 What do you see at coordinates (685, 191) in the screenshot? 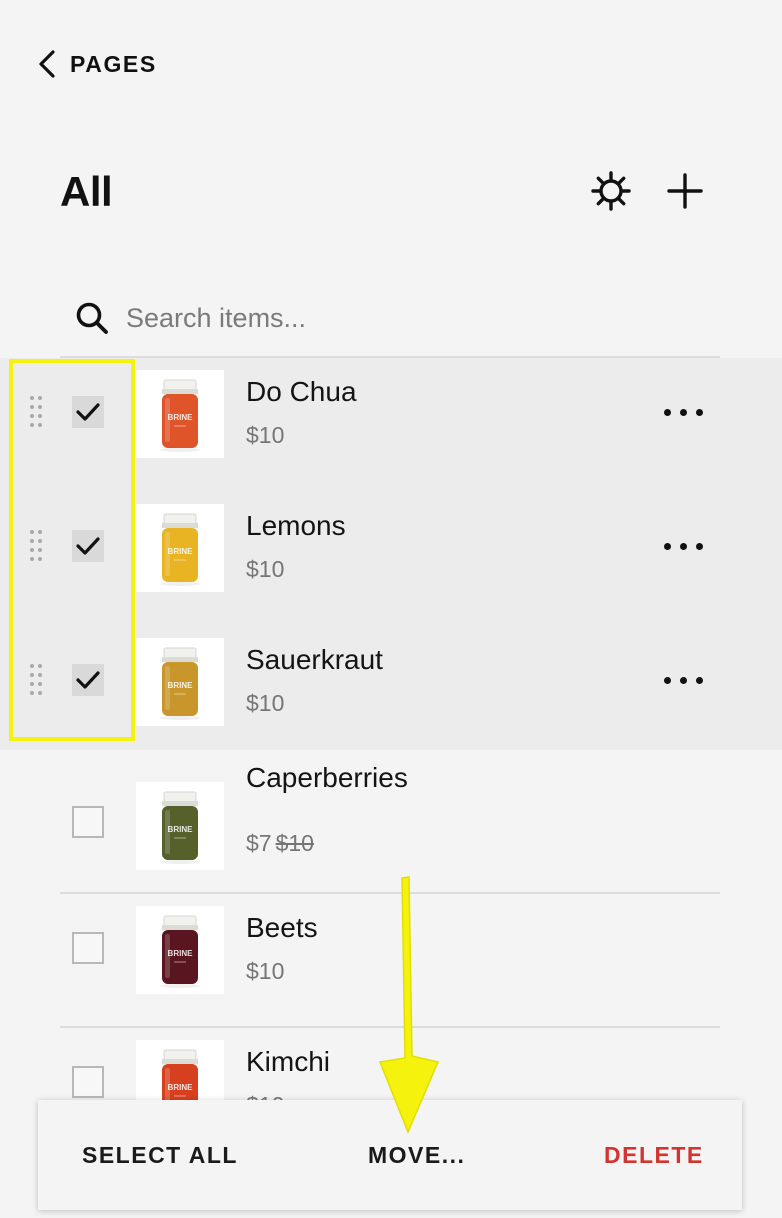
I see `add-item-icon` at bounding box center [685, 191].